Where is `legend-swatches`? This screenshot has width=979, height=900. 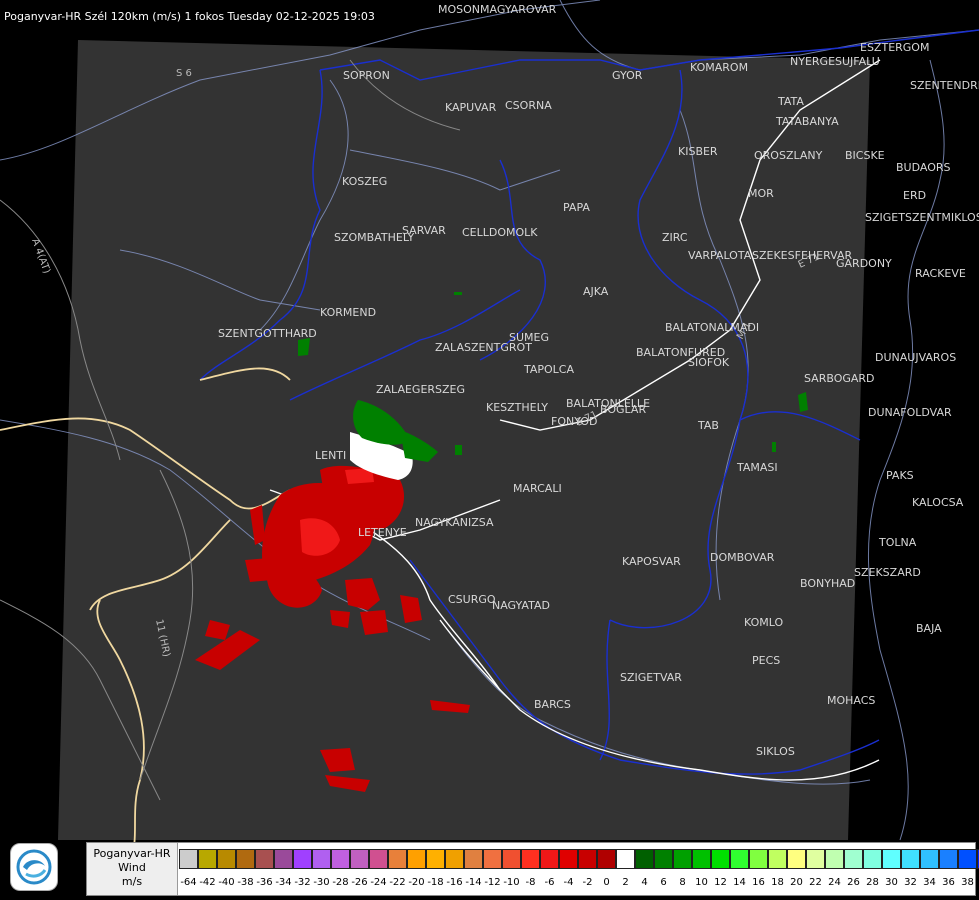 legend-swatches is located at coordinates (579, 859).